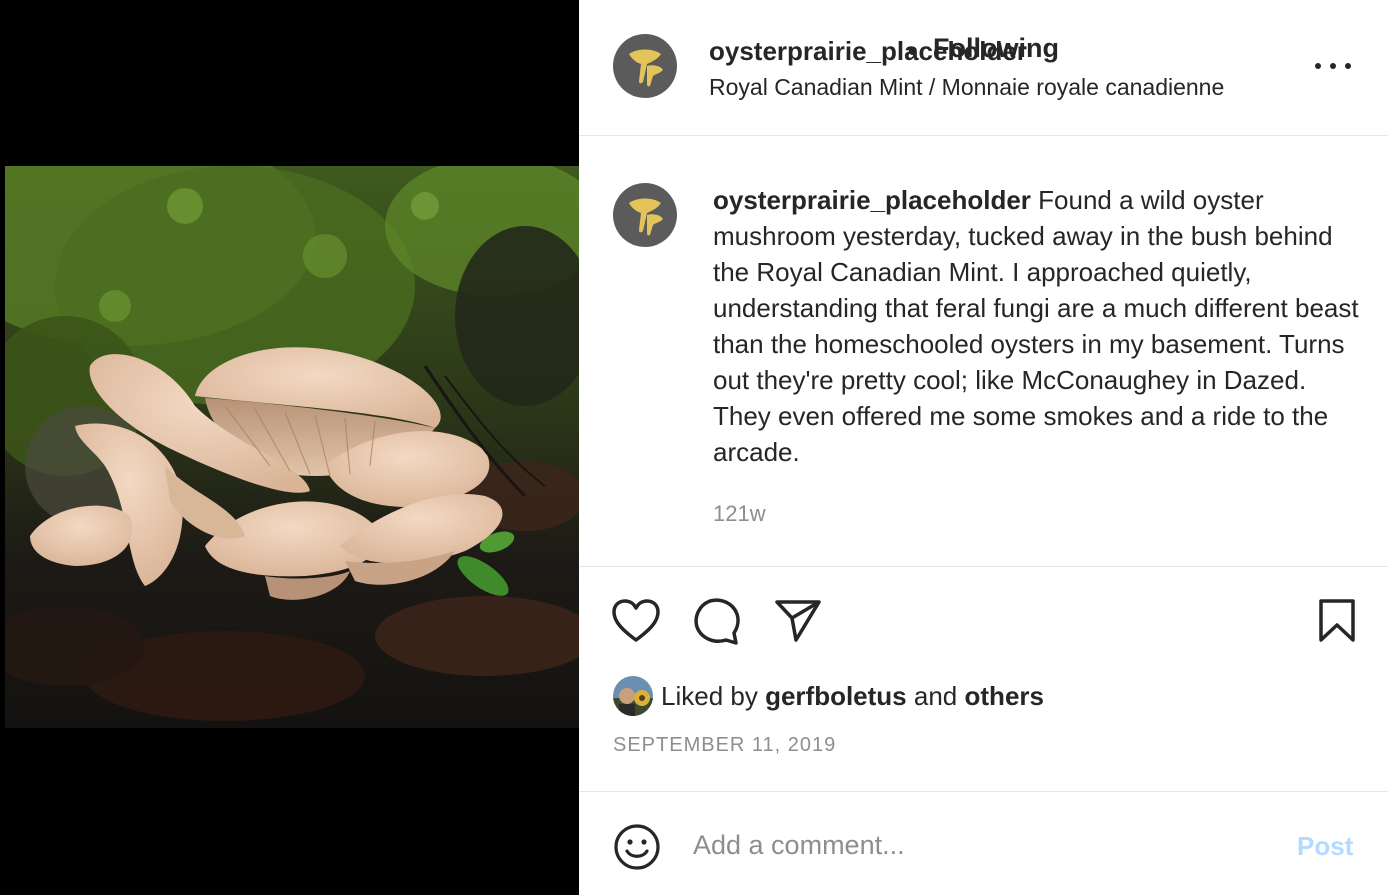  I want to click on comment-icon, so click(717, 621).